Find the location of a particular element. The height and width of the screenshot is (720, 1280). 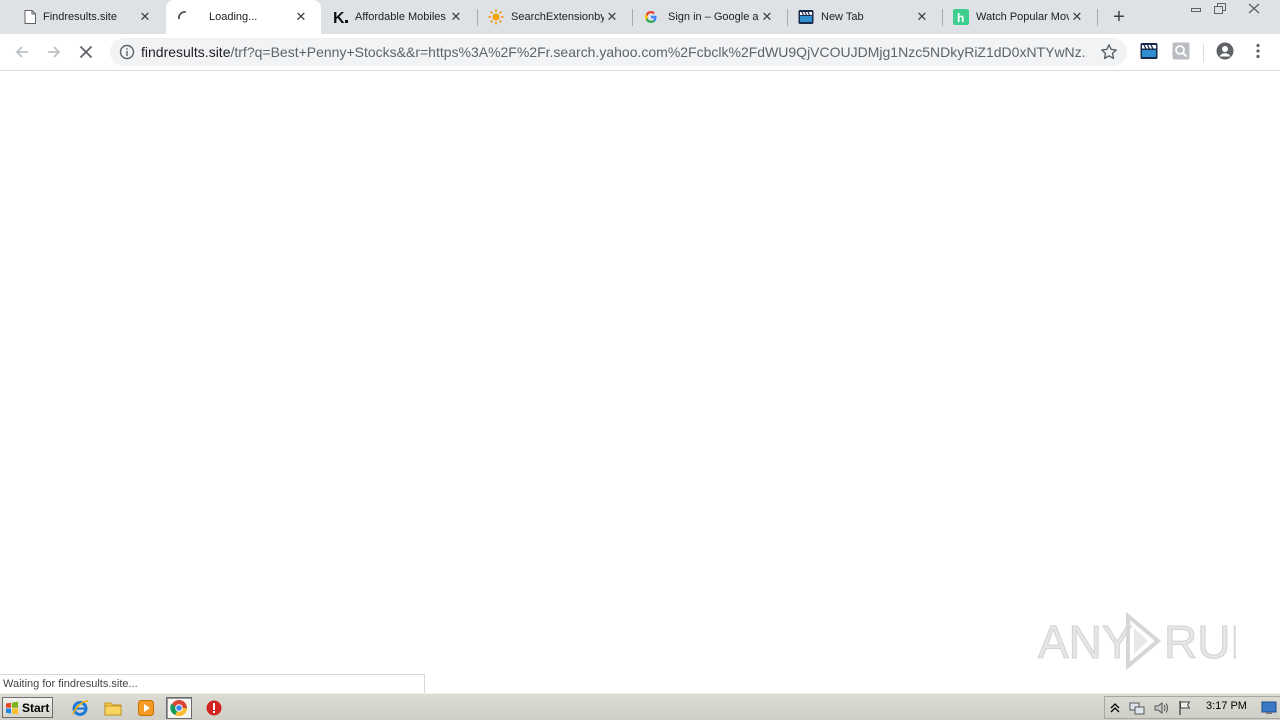

file-explorer-taskbar-button is located at coordinates (113, 708).